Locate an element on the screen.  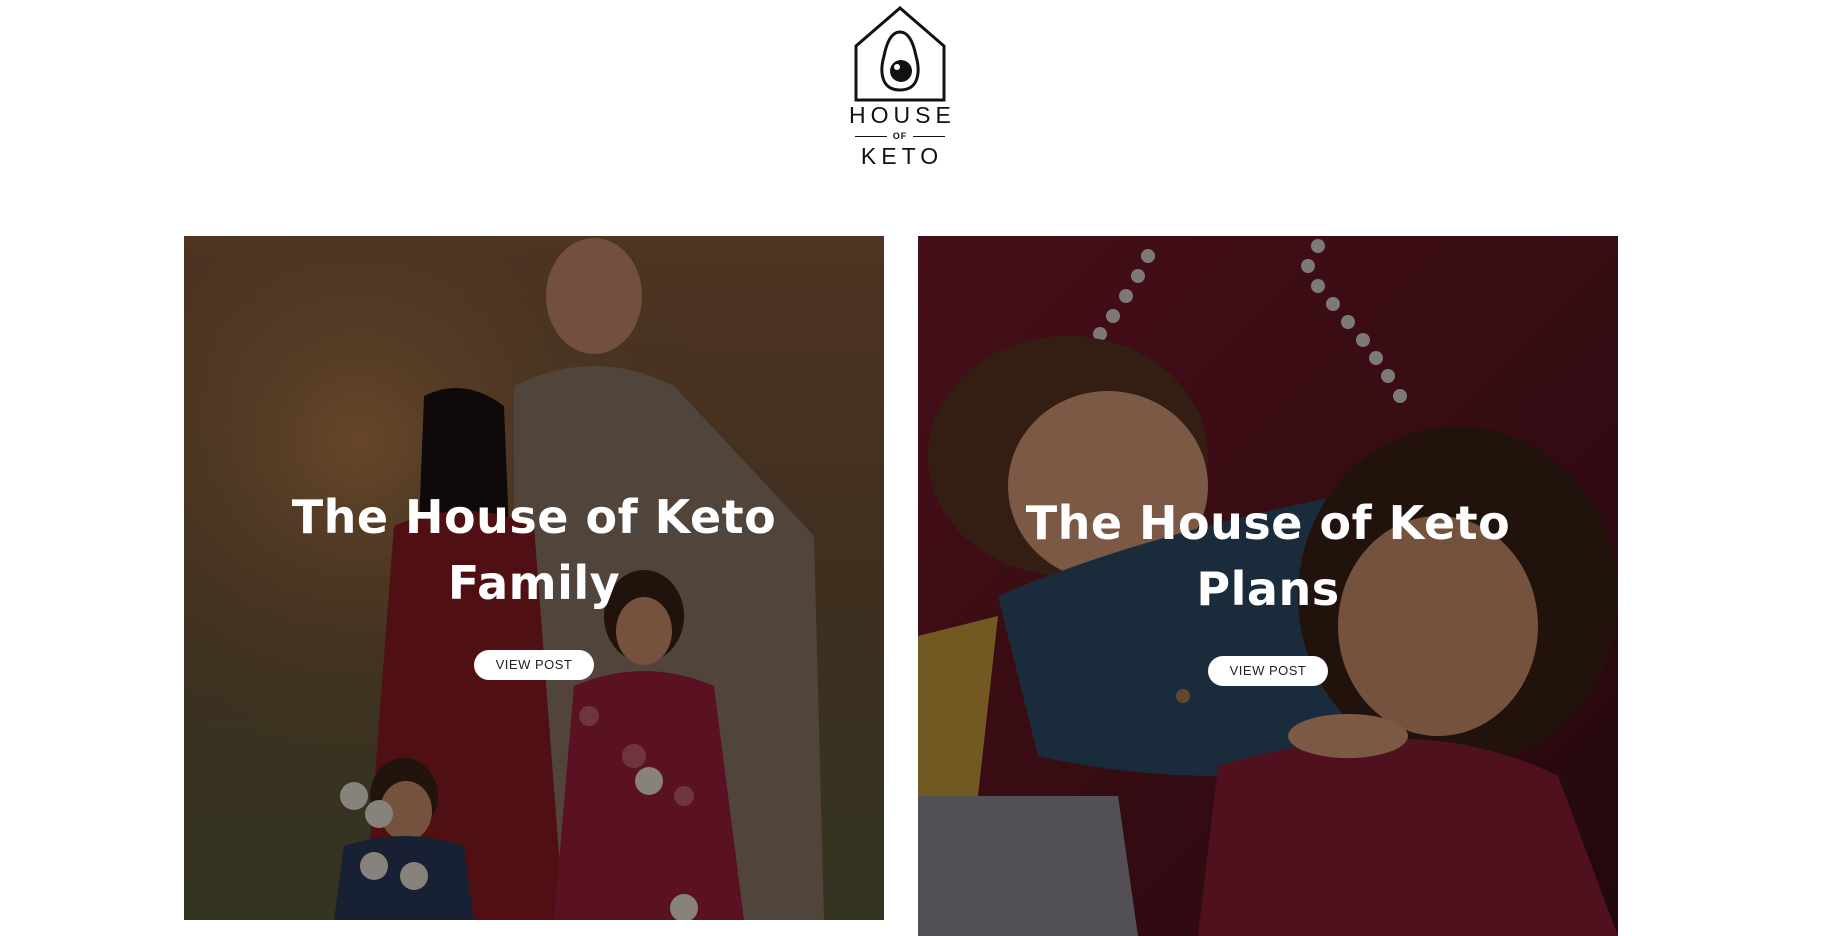
card-title: The House of Keto Plans is located at coordinates (1268, 556).